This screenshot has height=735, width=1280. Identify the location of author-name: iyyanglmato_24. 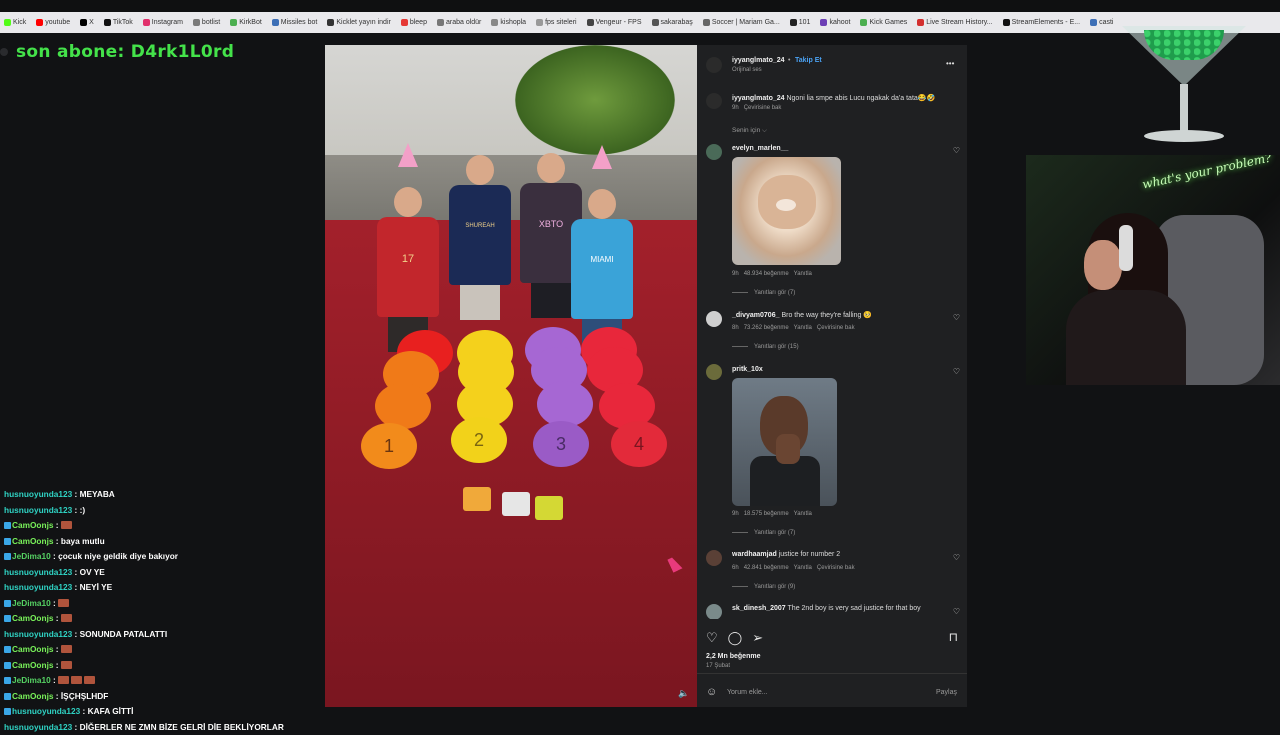
(758, 60).